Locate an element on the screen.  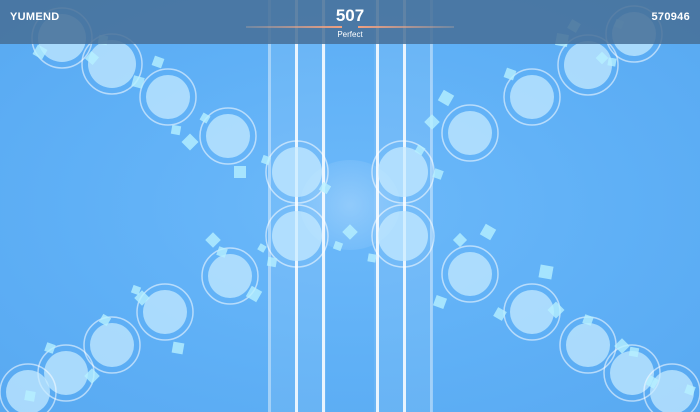
hp-bar-left is located at coordinates (294, 27).